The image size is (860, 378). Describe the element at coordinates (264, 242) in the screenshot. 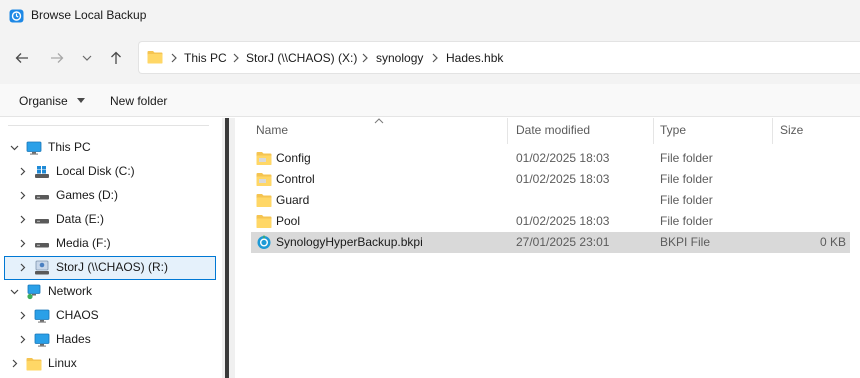

I see `backup-file-icon` at that location.